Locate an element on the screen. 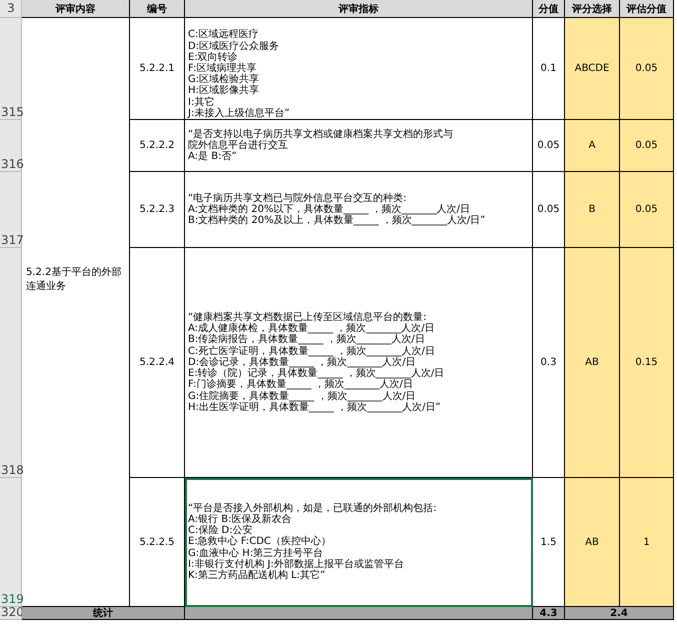 This screenshot has height=626, width=677. total-assessed-score: 2.4 is located at coordinates (619, 613).